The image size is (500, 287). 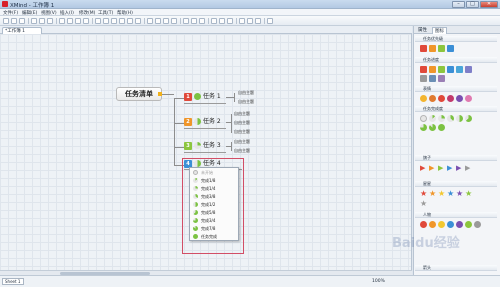 I want to click on blue-star-icon: ★, so click(x=450, y=193).